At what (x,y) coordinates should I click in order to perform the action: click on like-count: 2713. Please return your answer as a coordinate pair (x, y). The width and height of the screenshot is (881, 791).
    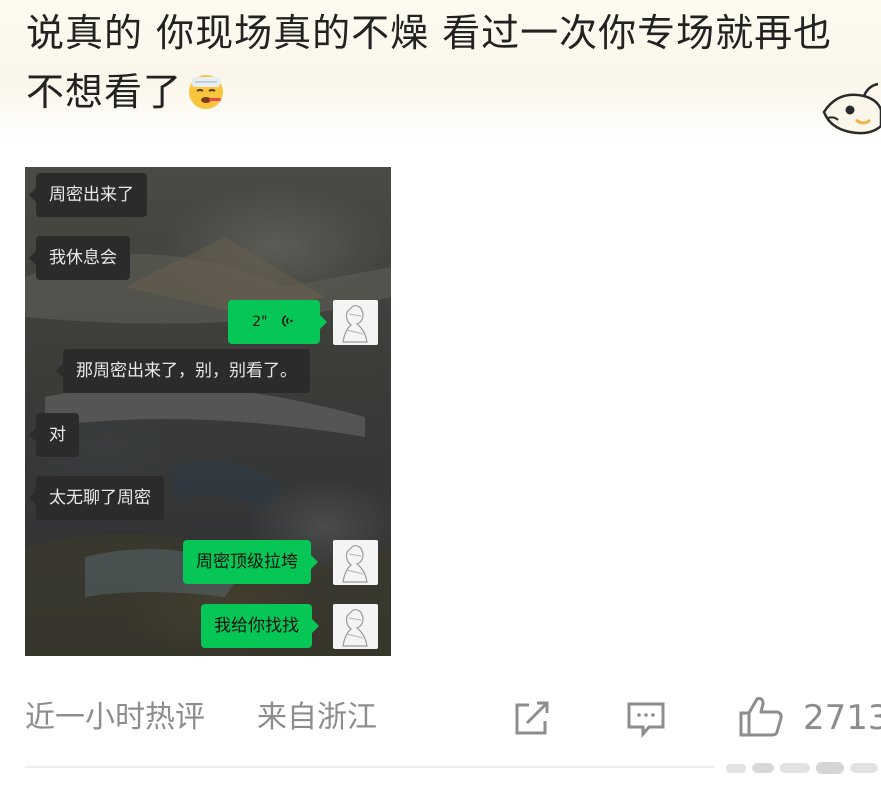
    Looking at the image, I should click on (842, 718).